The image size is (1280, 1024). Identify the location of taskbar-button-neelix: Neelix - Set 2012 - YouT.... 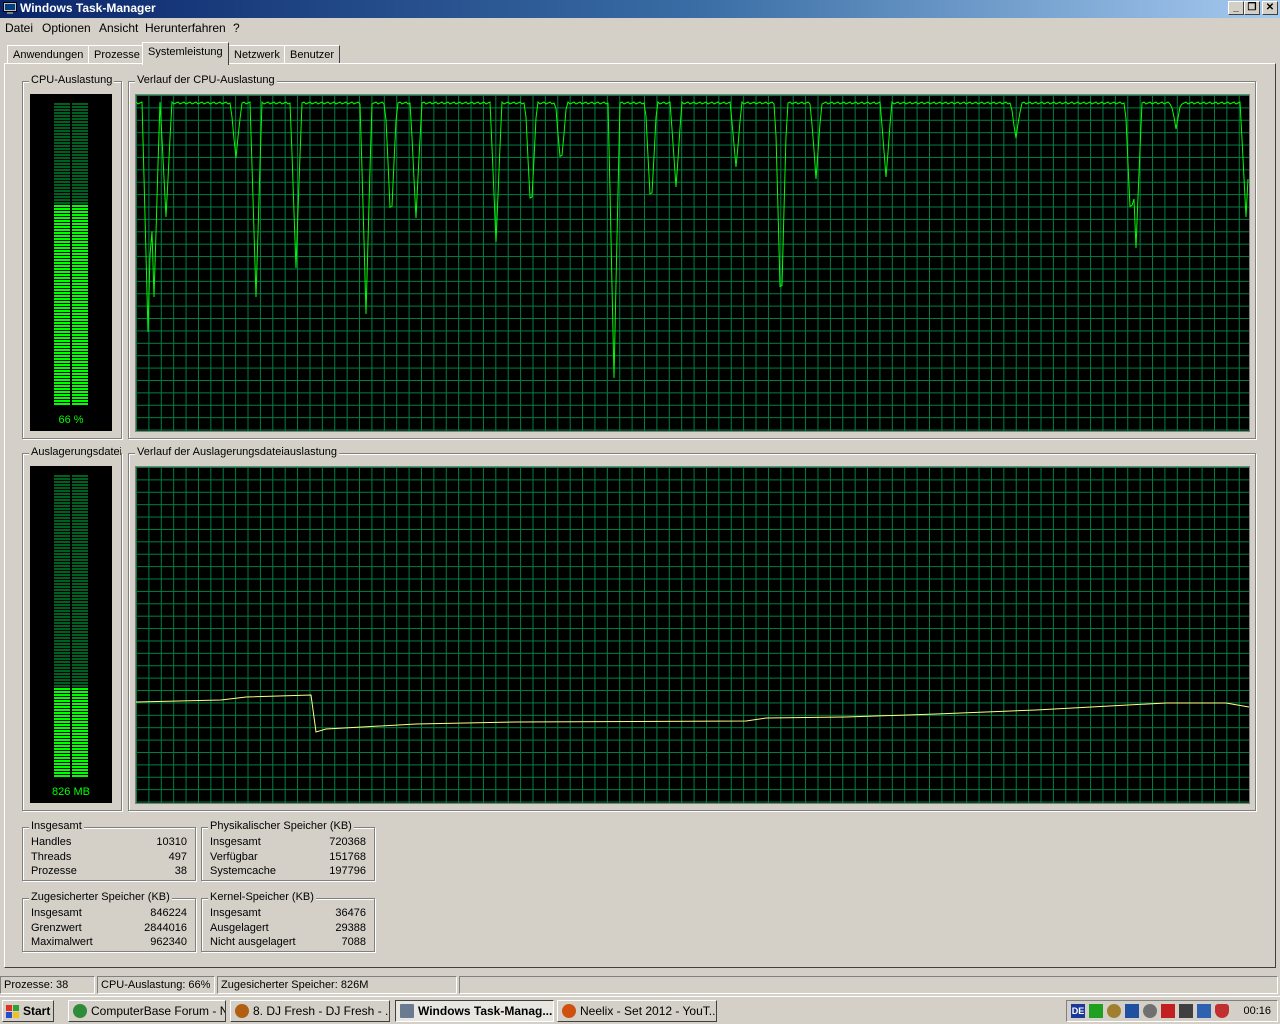
(637, 1011).